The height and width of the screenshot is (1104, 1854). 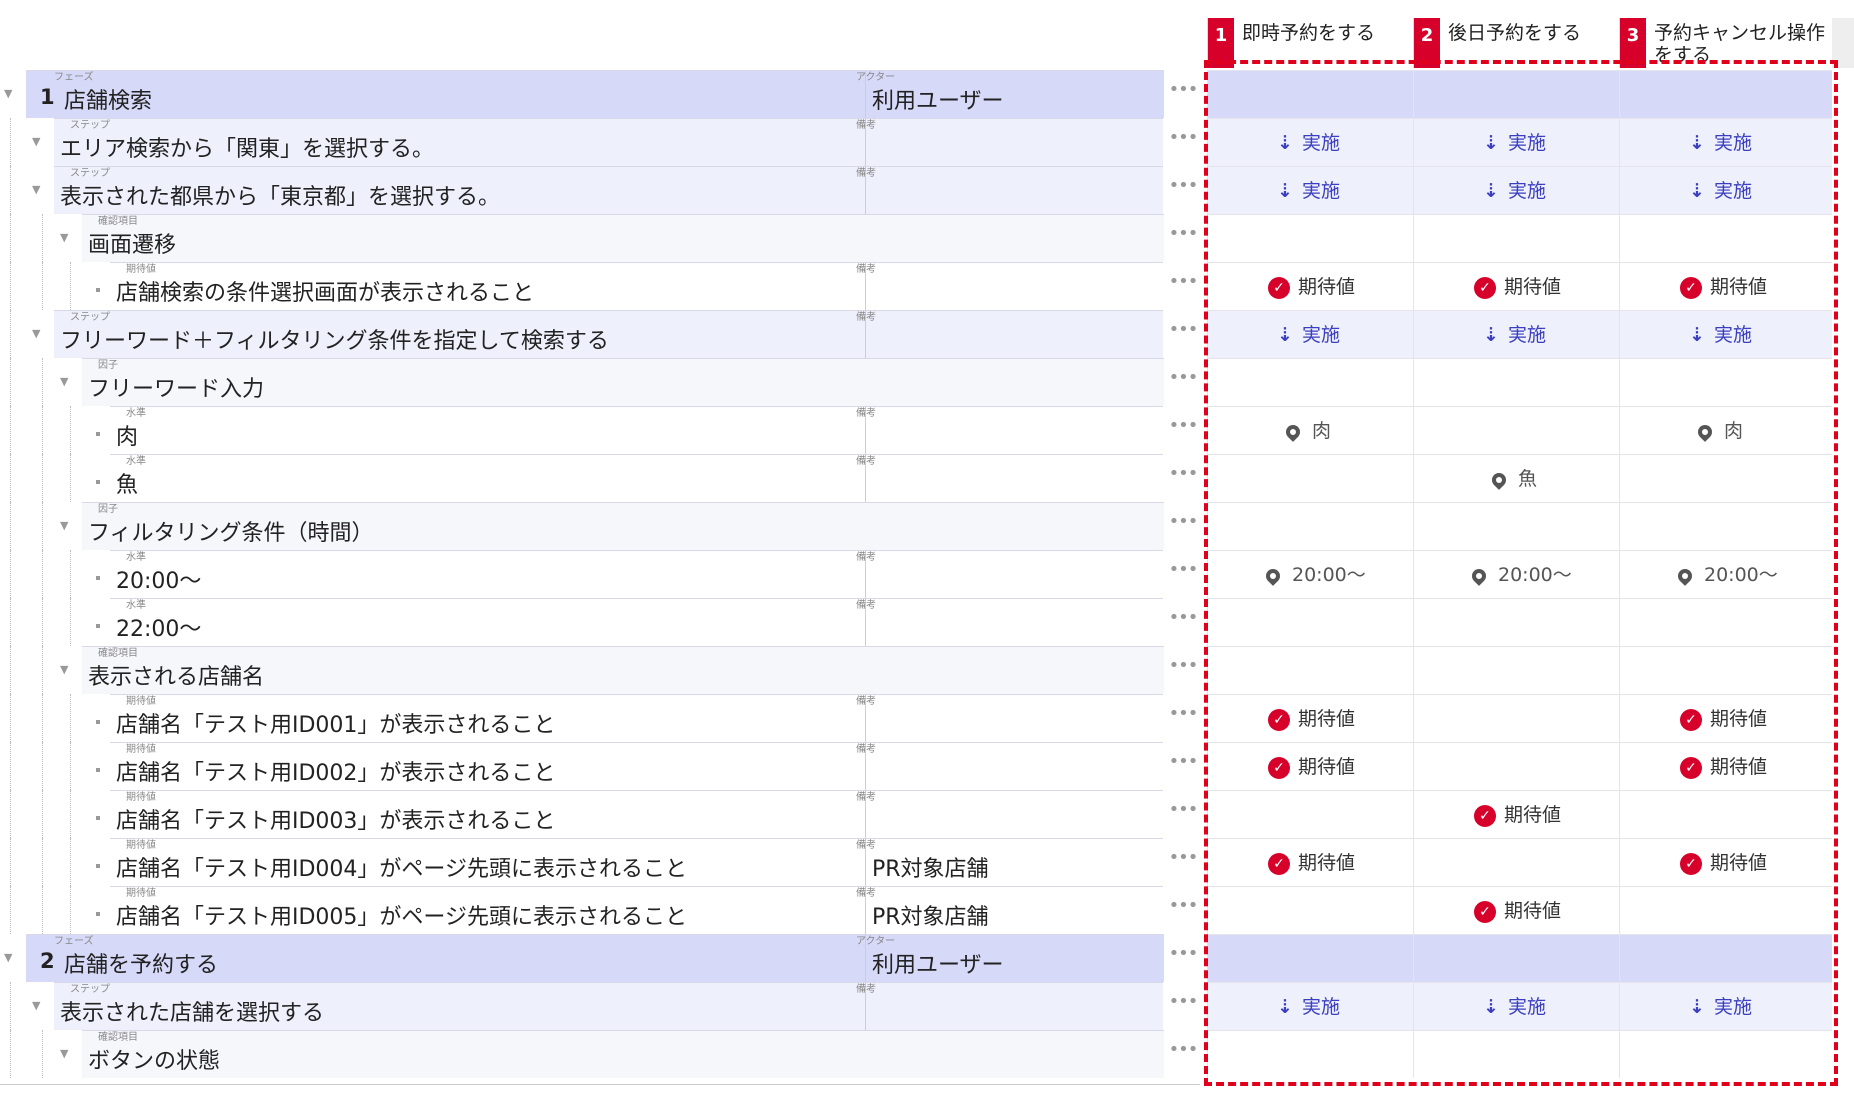 What do you see at coordinates (487, 766) in the screenshot?
I see `node-title-cell: 期待値 店舗名「テスト用ID002」が表示されること` at bounding box center [487, 766].